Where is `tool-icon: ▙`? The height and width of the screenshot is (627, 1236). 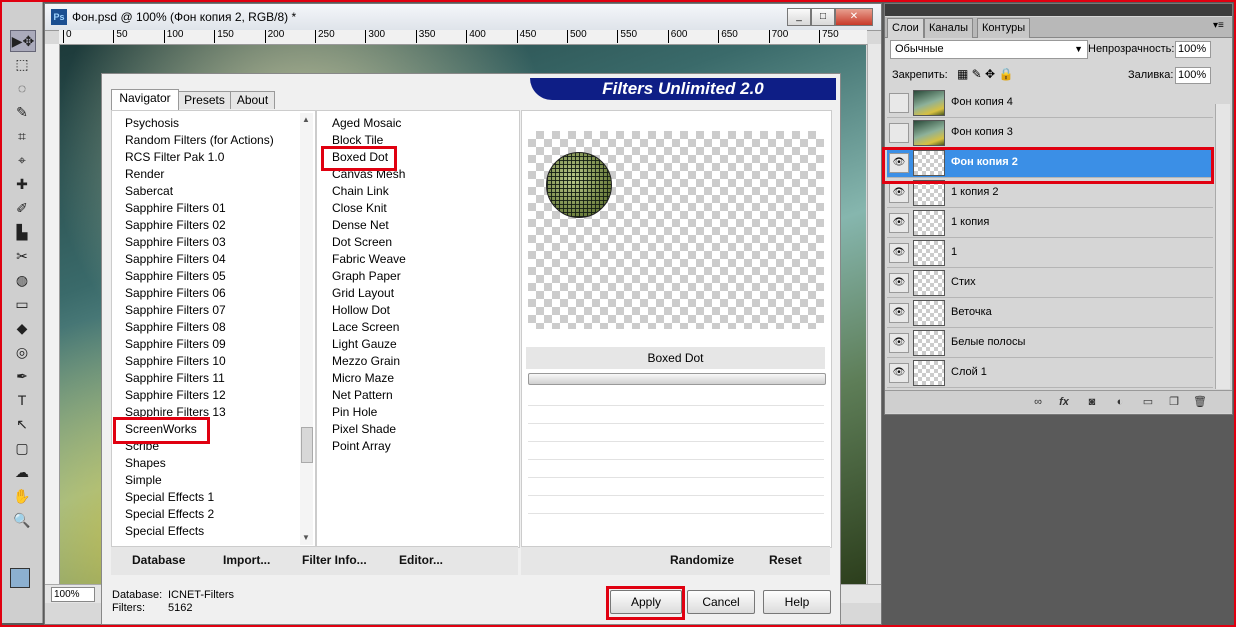
tool-icon: ▙ is located at coordinates (22, 232).